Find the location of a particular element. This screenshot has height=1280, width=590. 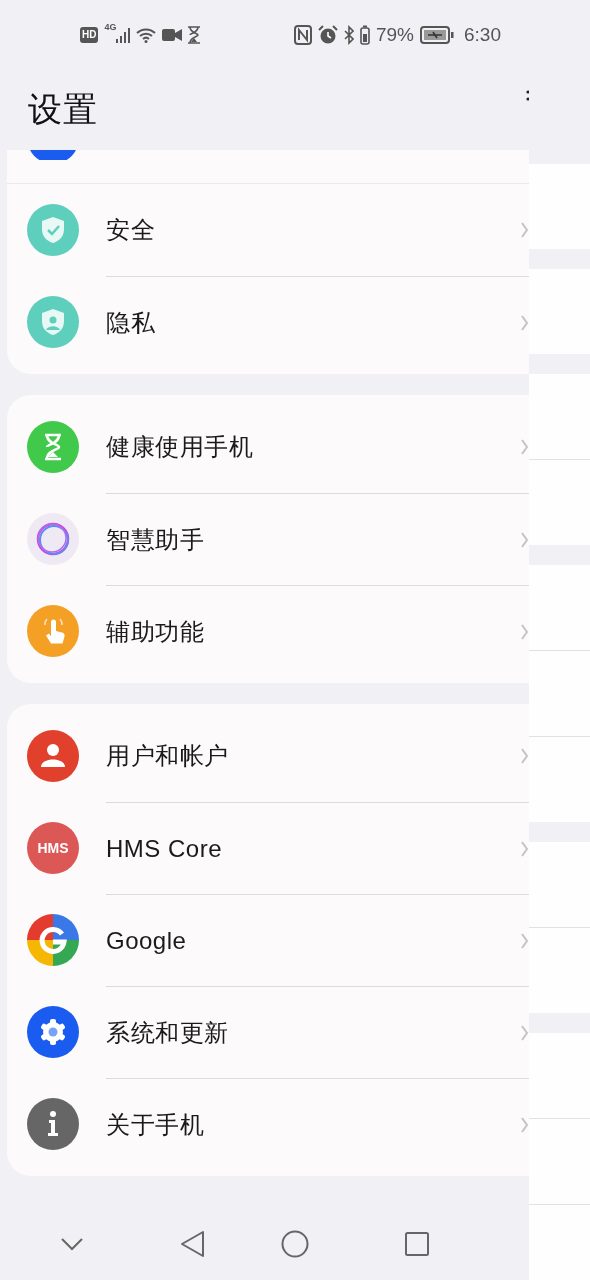

item-label: 隐私 is located at coordinates (131, 322).